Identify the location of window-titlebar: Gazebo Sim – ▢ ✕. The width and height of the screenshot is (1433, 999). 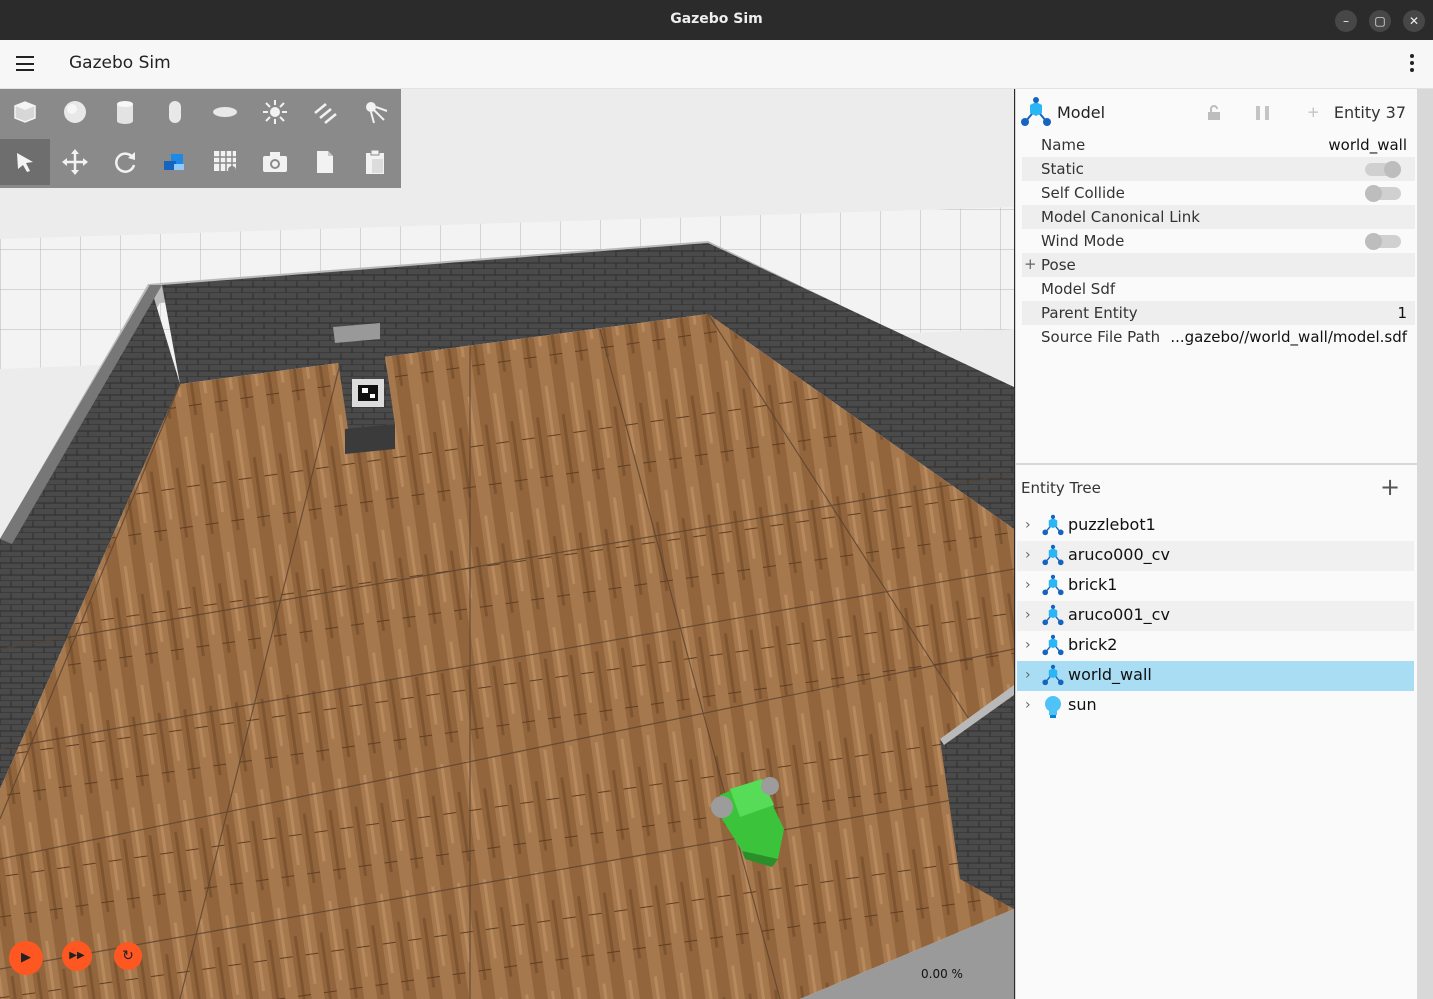
(716, 20).